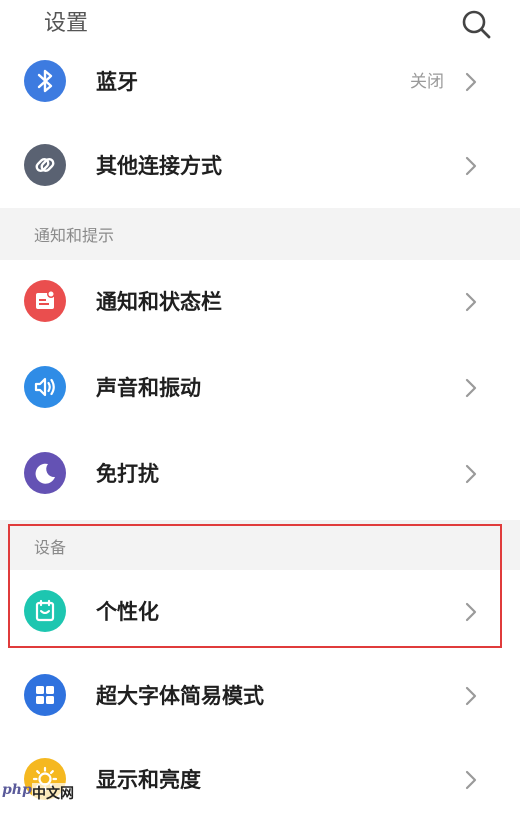 The image size is (520, 822). Describe the element at coordinates (127, 474) in the screenshot. I see `row-label: 免打扰` at that location.